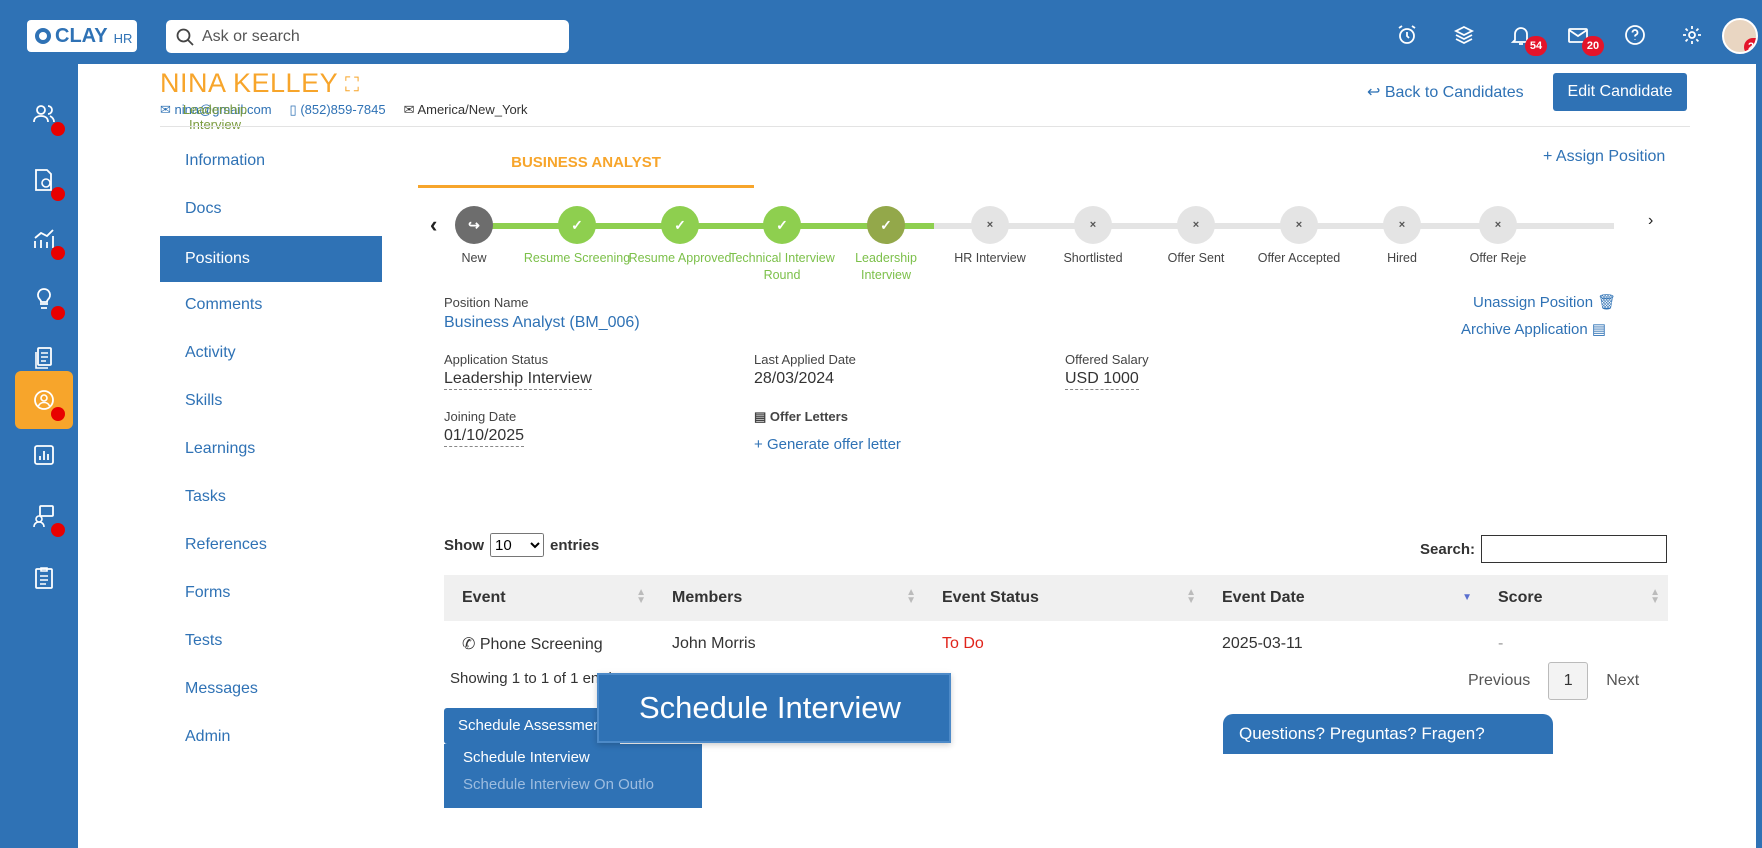 The width and height of the screenshot is (1762, 848). Describe the element at coordinates (271, 212) in the screenshot. I see `section-docs: Docs` at that location.